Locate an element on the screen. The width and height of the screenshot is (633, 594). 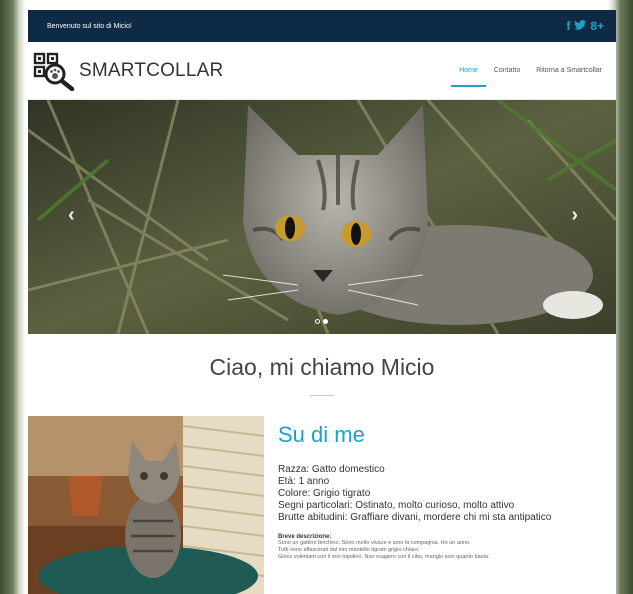
detail-color: Colore: Grigio tigrato is located at coordinates (324, 493).